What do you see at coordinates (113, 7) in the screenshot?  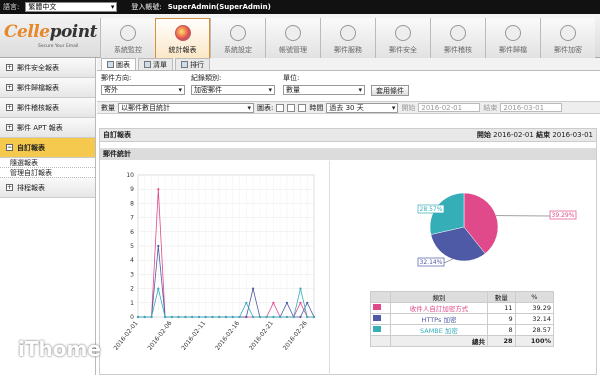 I see `chevron-down-icon: ▾` at bounding box center [113, 7].